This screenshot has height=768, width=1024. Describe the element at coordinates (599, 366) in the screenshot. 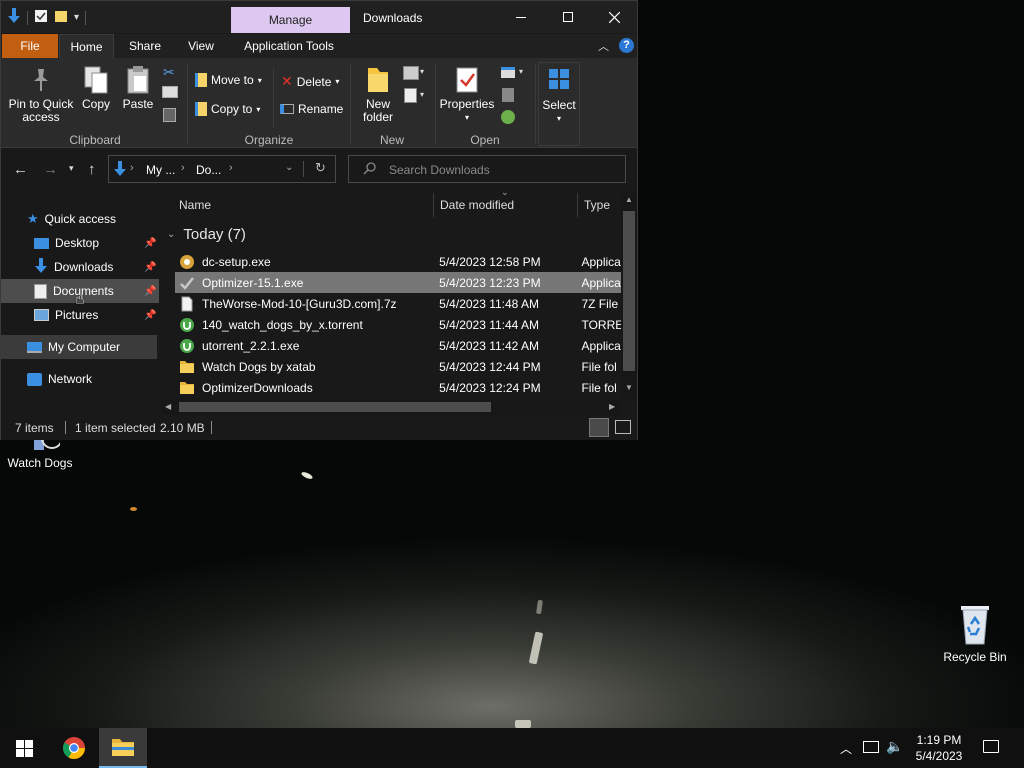

I see `file-type: File fol` at that location.